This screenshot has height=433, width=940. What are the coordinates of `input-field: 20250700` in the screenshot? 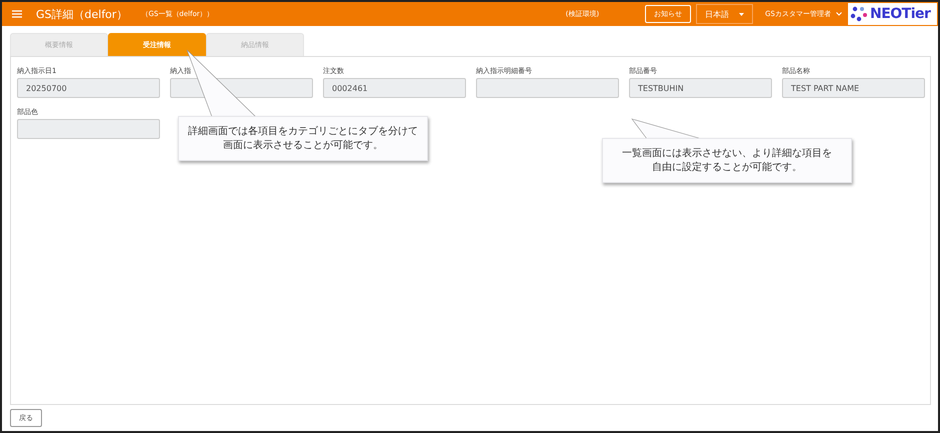 It's located at (88, 88).